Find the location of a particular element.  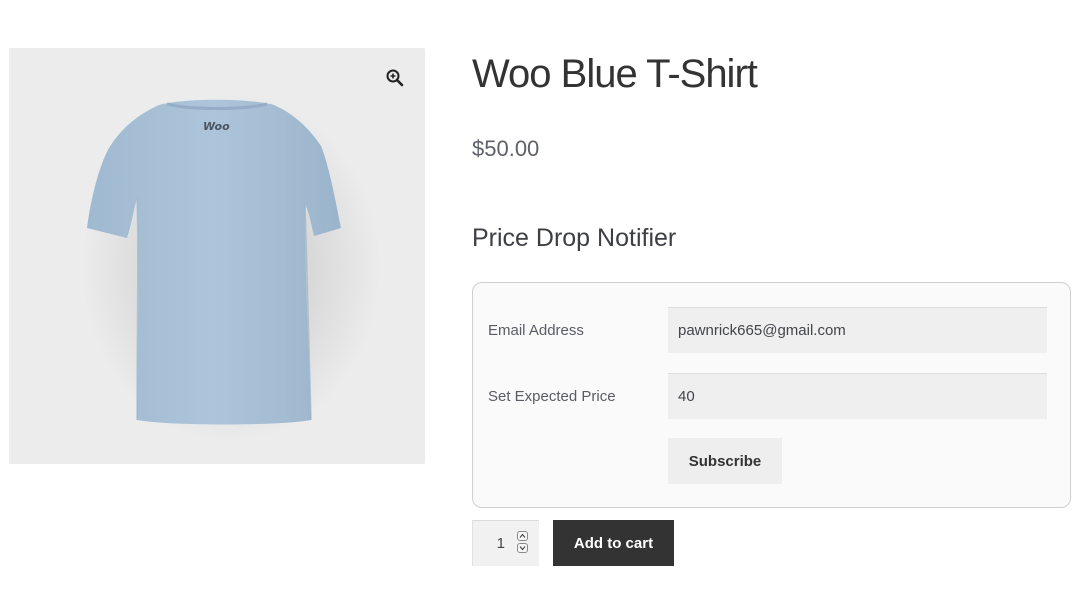

chevron-up-icon is located at coordinates (522, 536).